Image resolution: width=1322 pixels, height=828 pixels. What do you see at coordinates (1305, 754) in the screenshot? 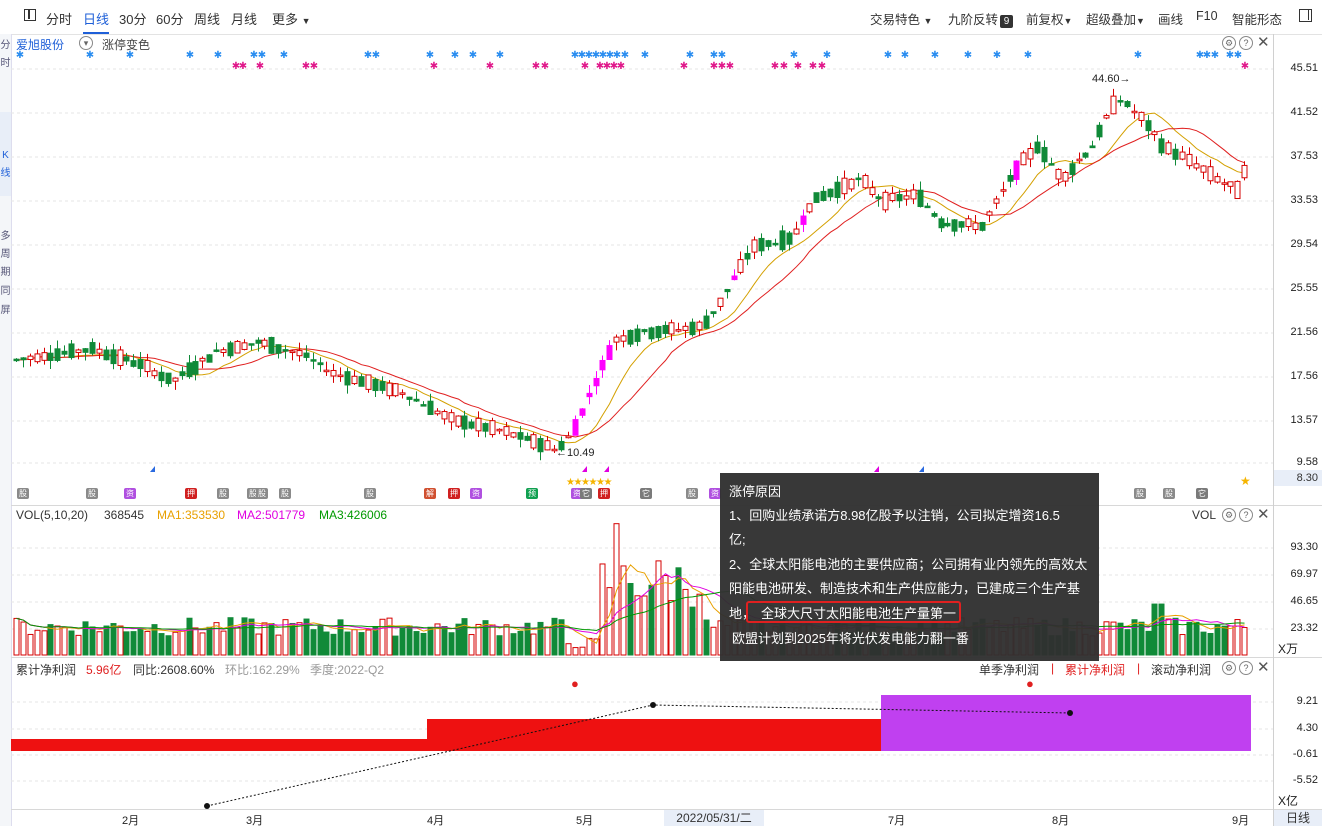
I see `profit-y-tick-label: -0.61` at bounding box center [1305, 754].